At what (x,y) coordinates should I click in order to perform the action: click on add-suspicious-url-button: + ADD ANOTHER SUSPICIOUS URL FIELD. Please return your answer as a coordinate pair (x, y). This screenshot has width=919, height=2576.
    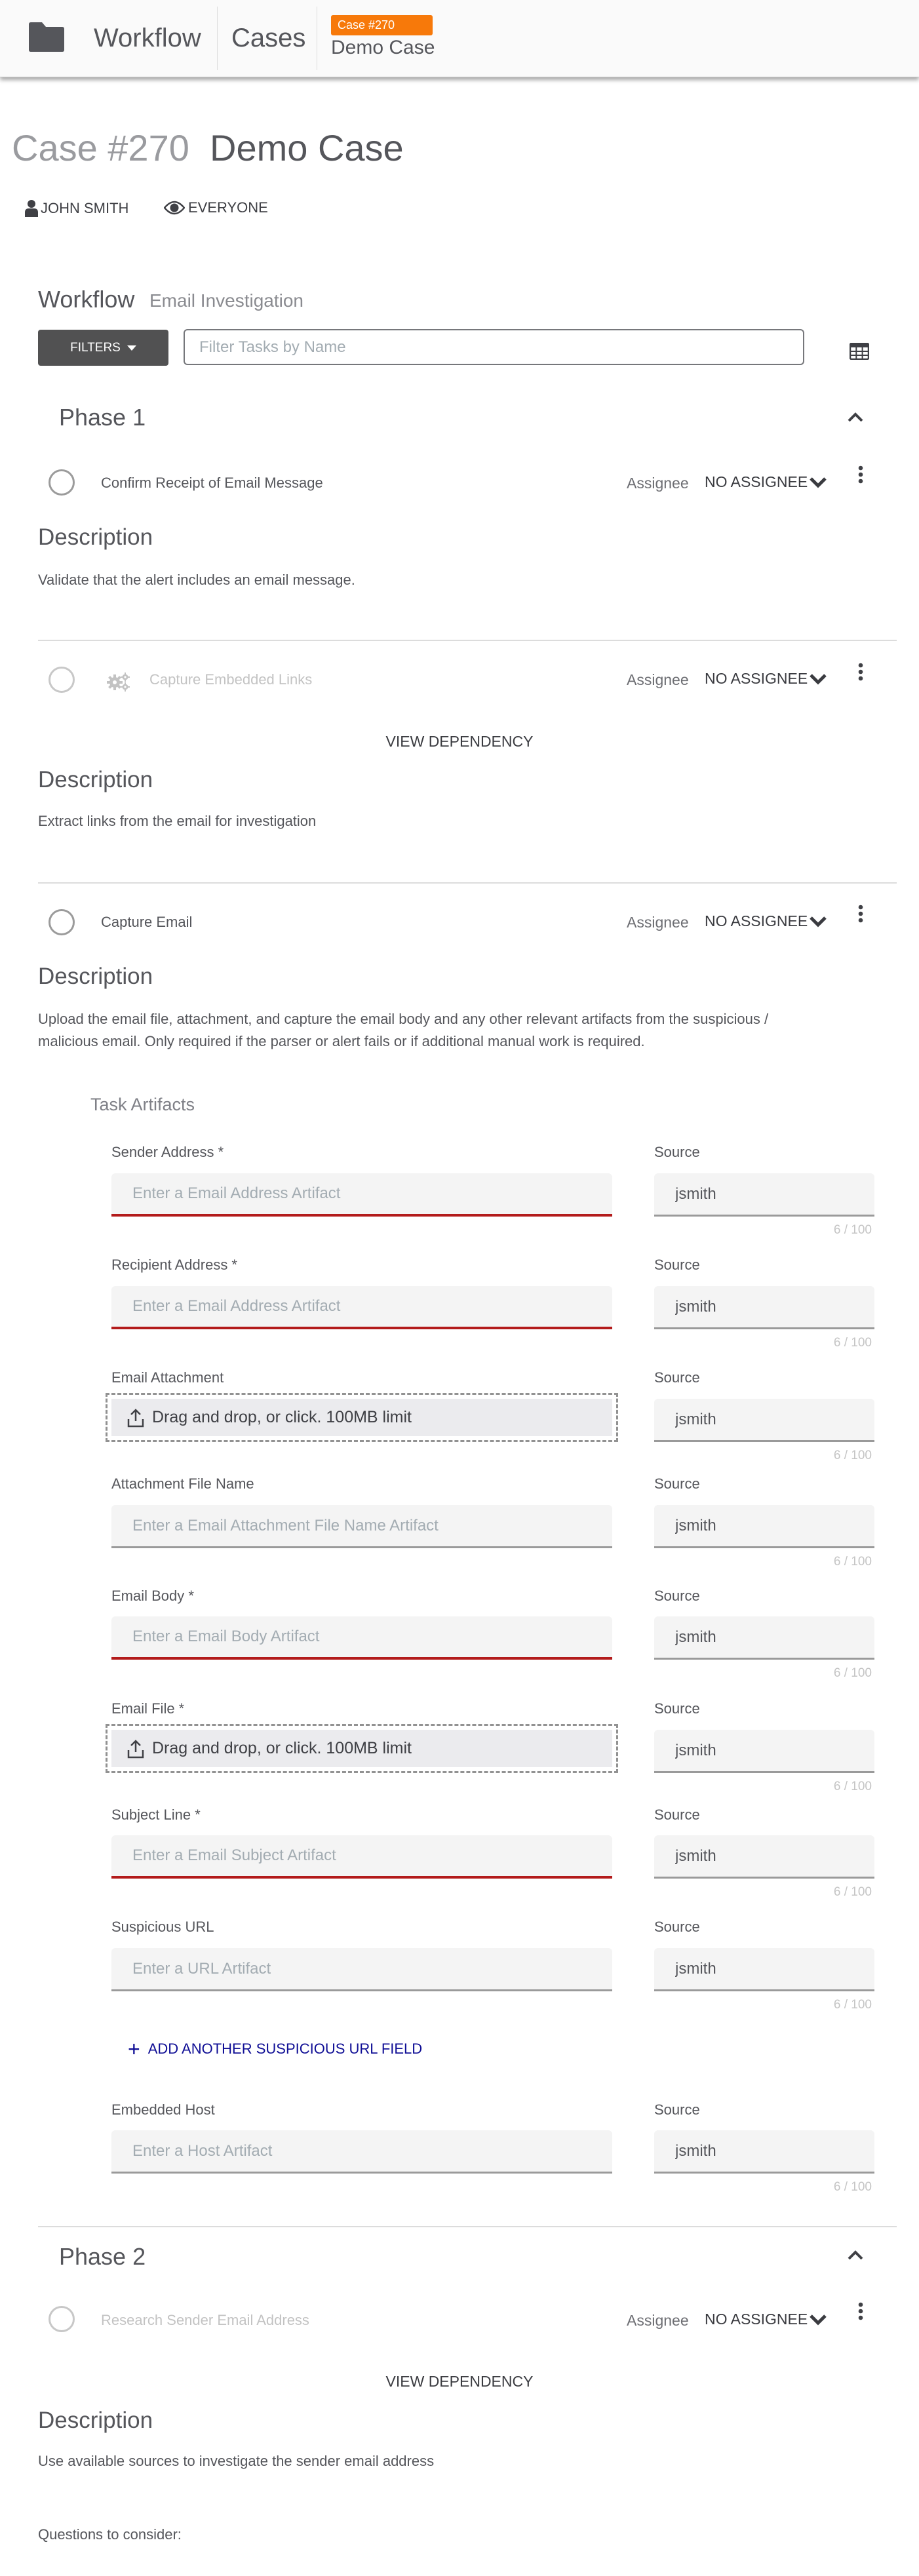
    Looking at the image, I should click on (275, 2049).